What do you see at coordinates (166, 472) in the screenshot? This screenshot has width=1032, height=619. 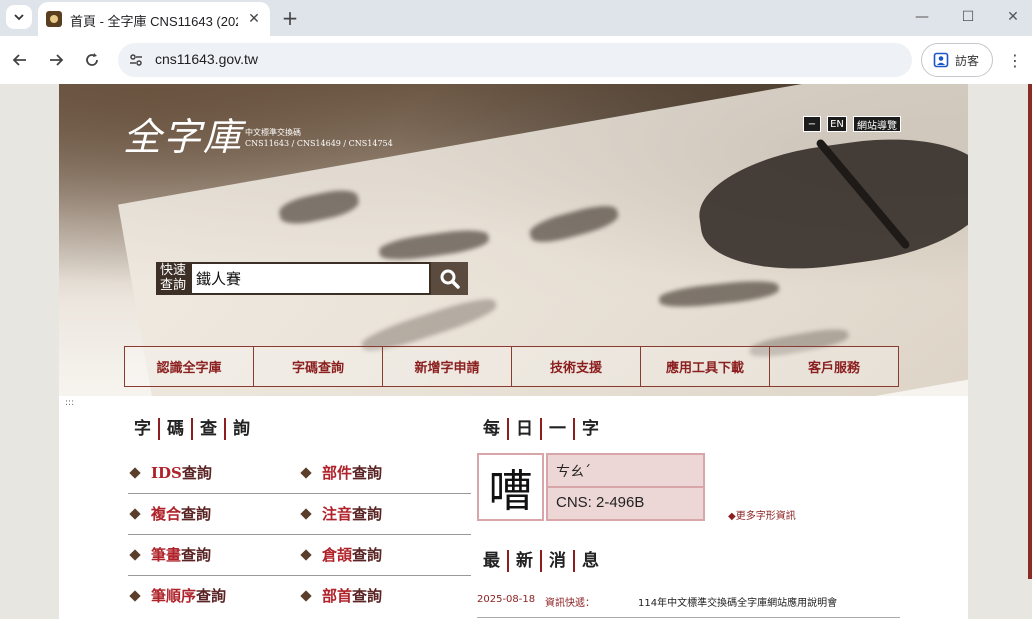 I see `query-link-keyword: IDS` at bounding box center [166, 472].